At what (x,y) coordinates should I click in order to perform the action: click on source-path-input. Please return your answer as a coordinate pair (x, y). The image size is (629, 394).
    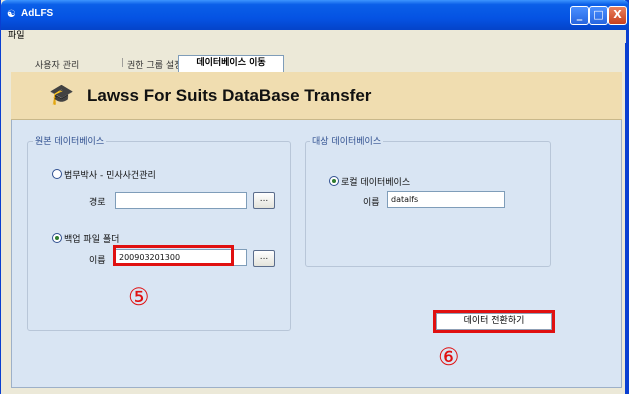
    Looking at the image, I should click on (181, 200).